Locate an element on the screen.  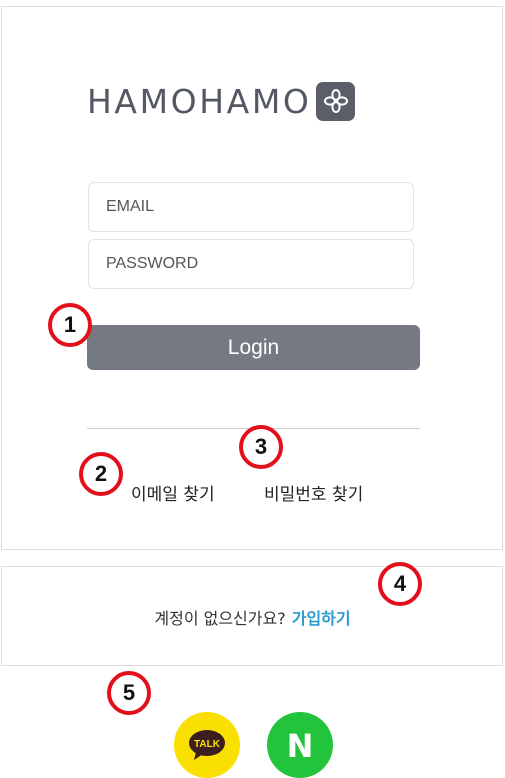
signup-row: 계정이 없으신가요? 가입하기 is located at coordinates (252, 617).